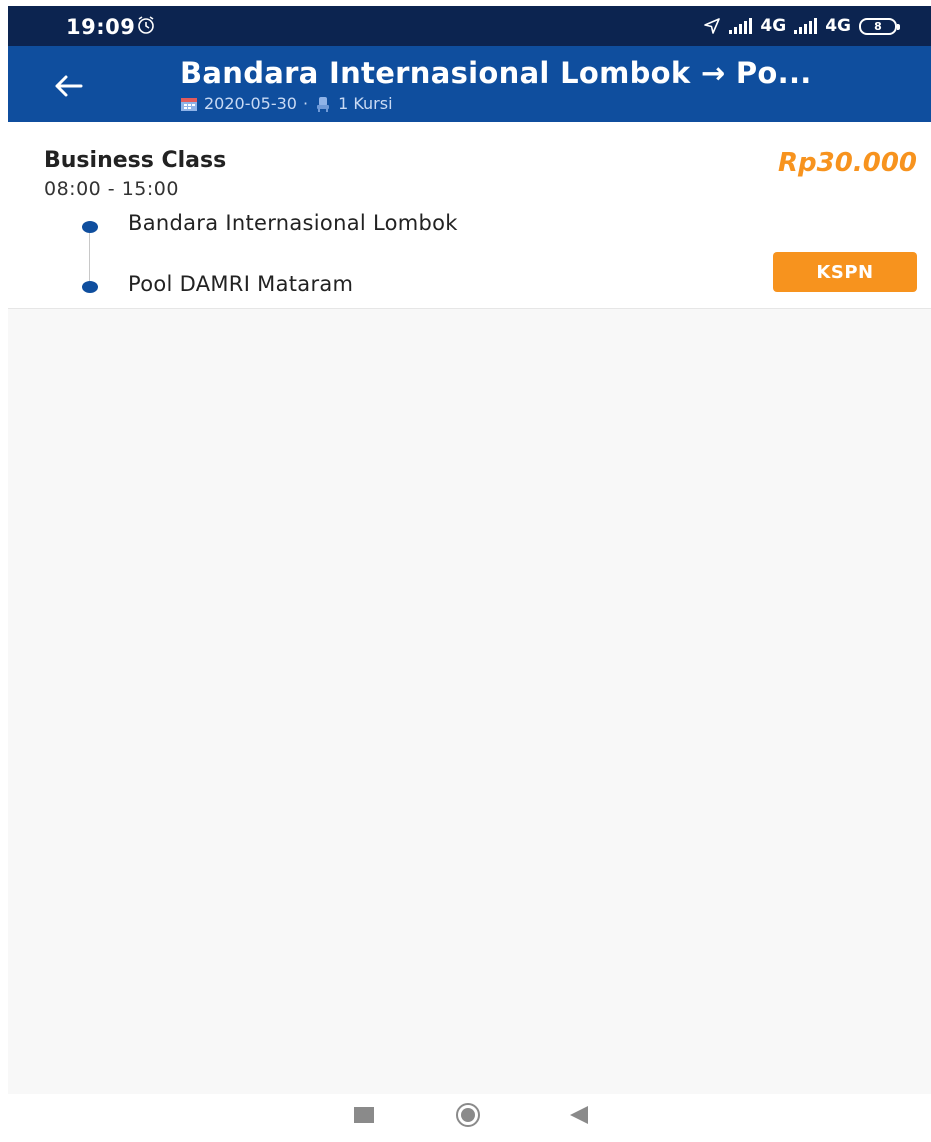 Image resolution: width=931 pixels, height=1142 pixels. Describe the element at coordinates (469, 26) in the screenshot. I see `status-bar: 19:09 4G 4G 8` at that location.